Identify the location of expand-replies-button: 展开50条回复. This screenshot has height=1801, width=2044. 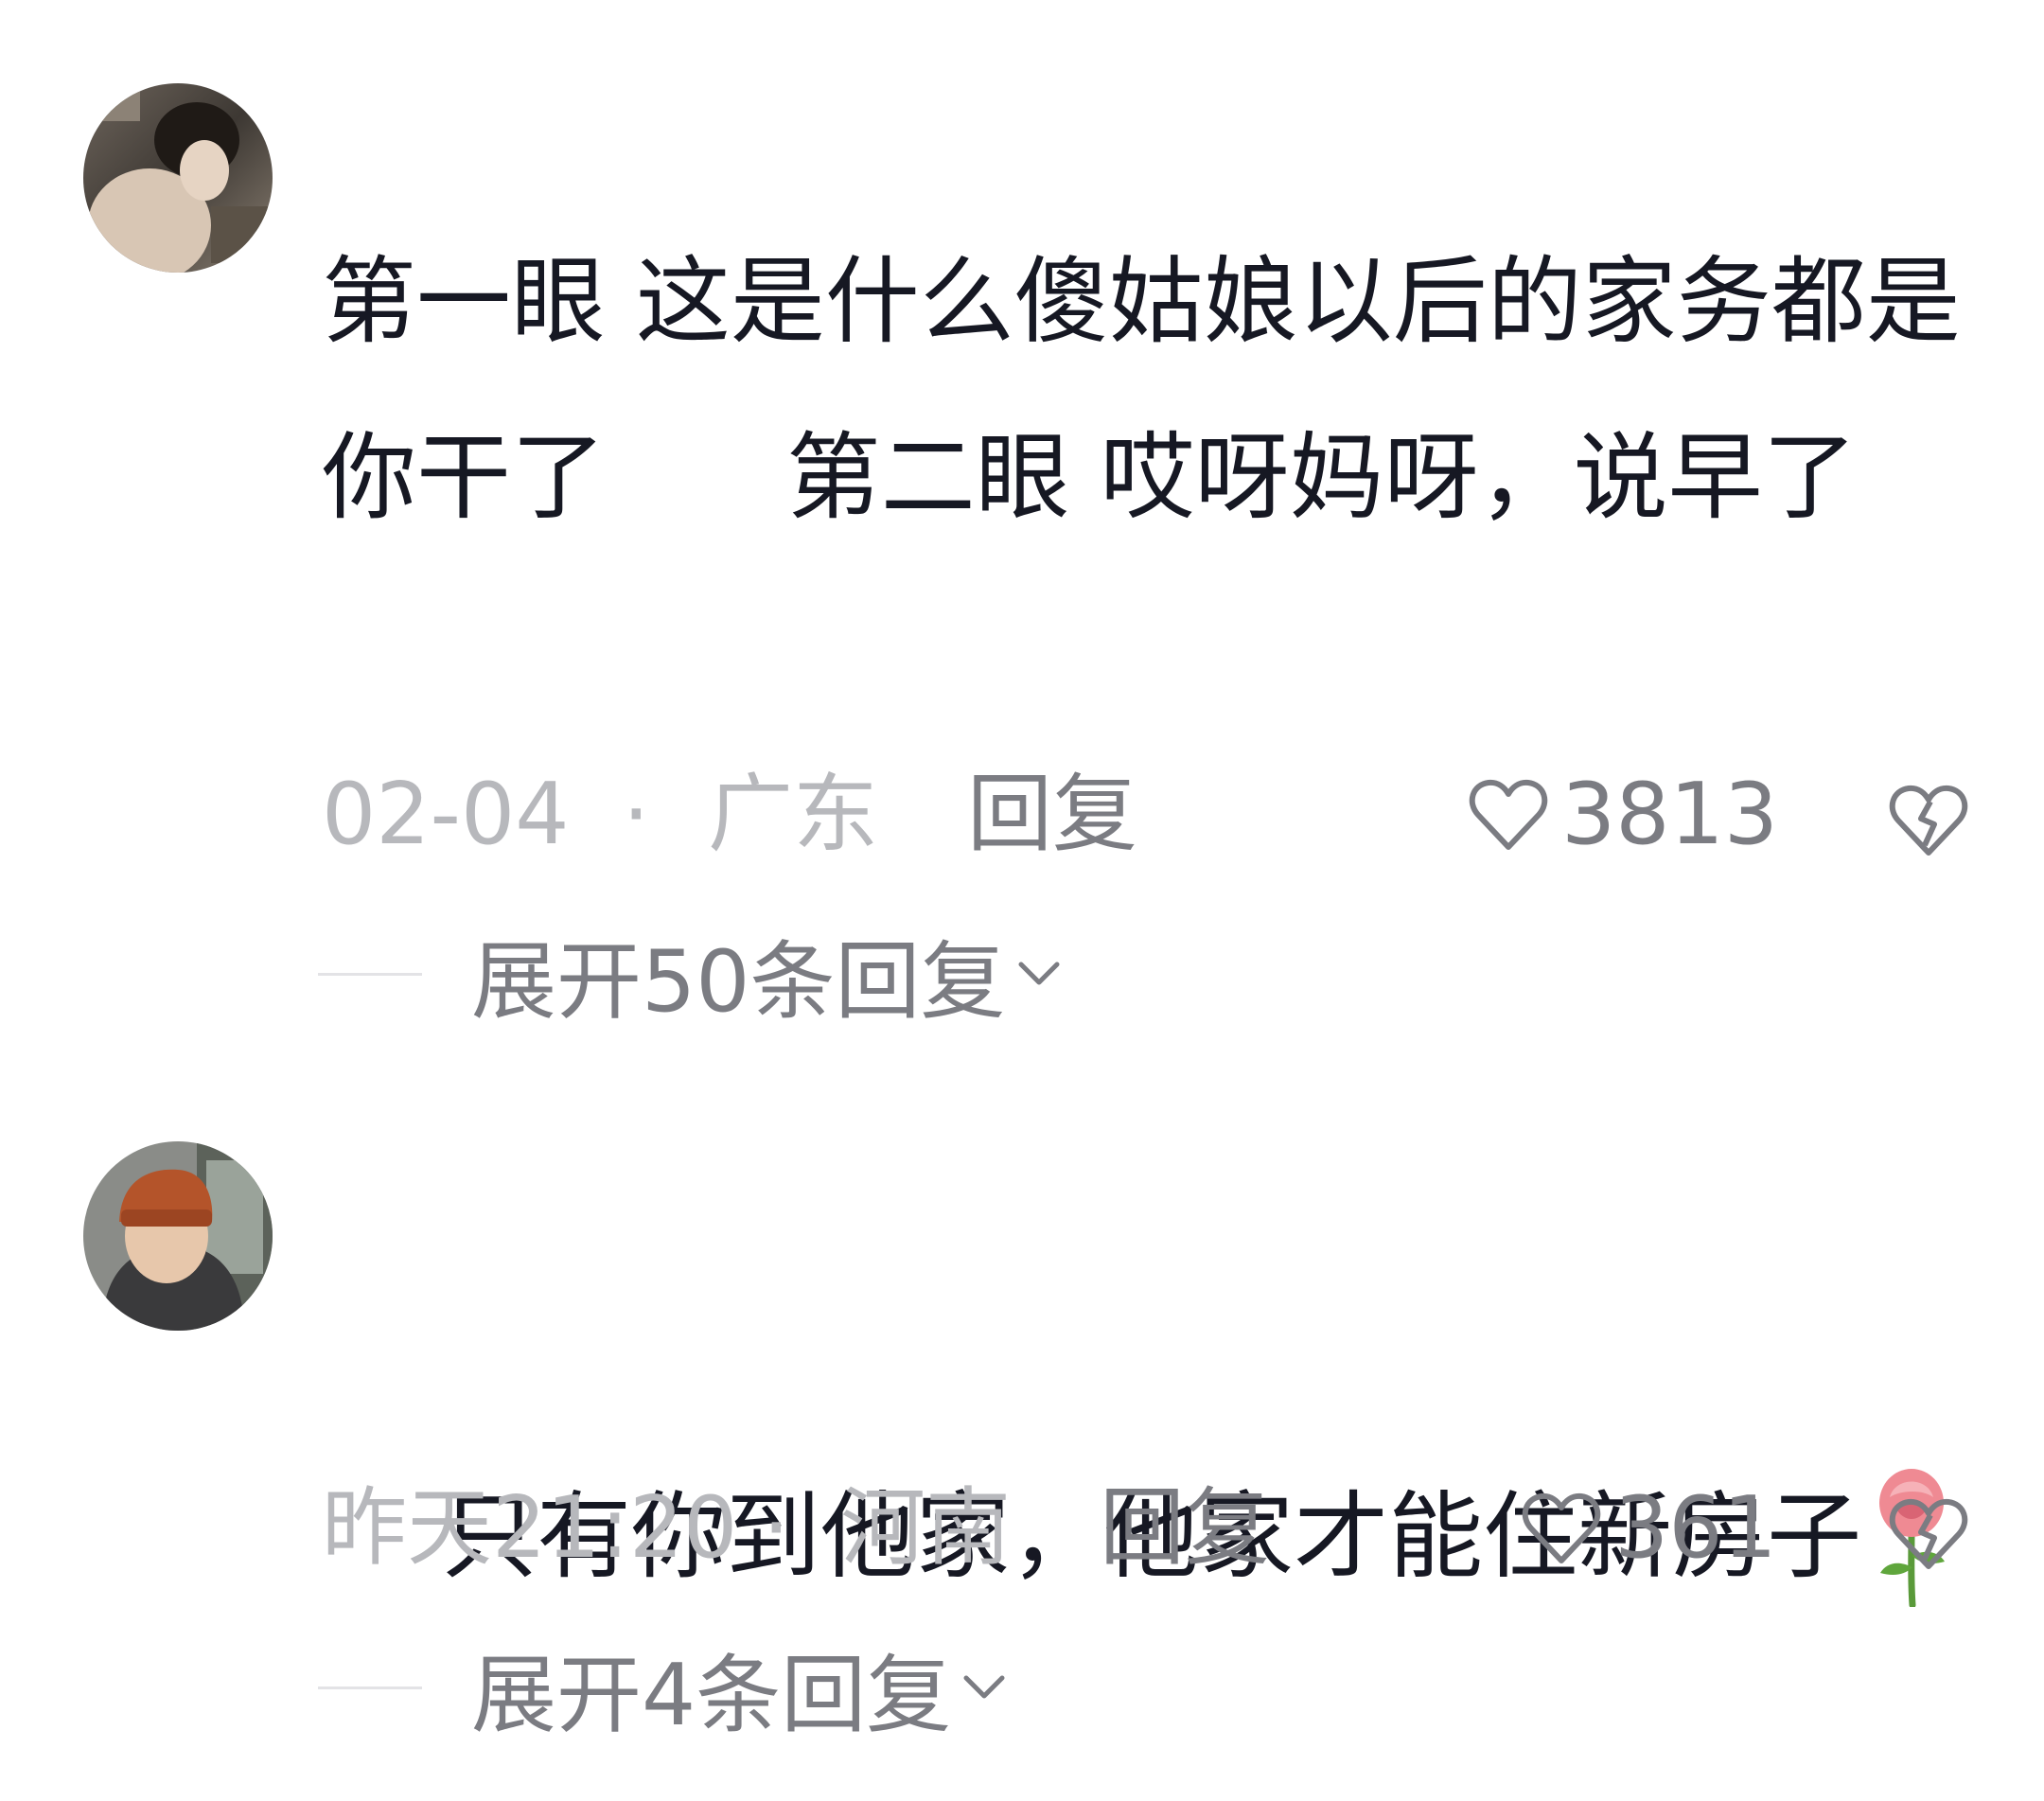
(690, 977).